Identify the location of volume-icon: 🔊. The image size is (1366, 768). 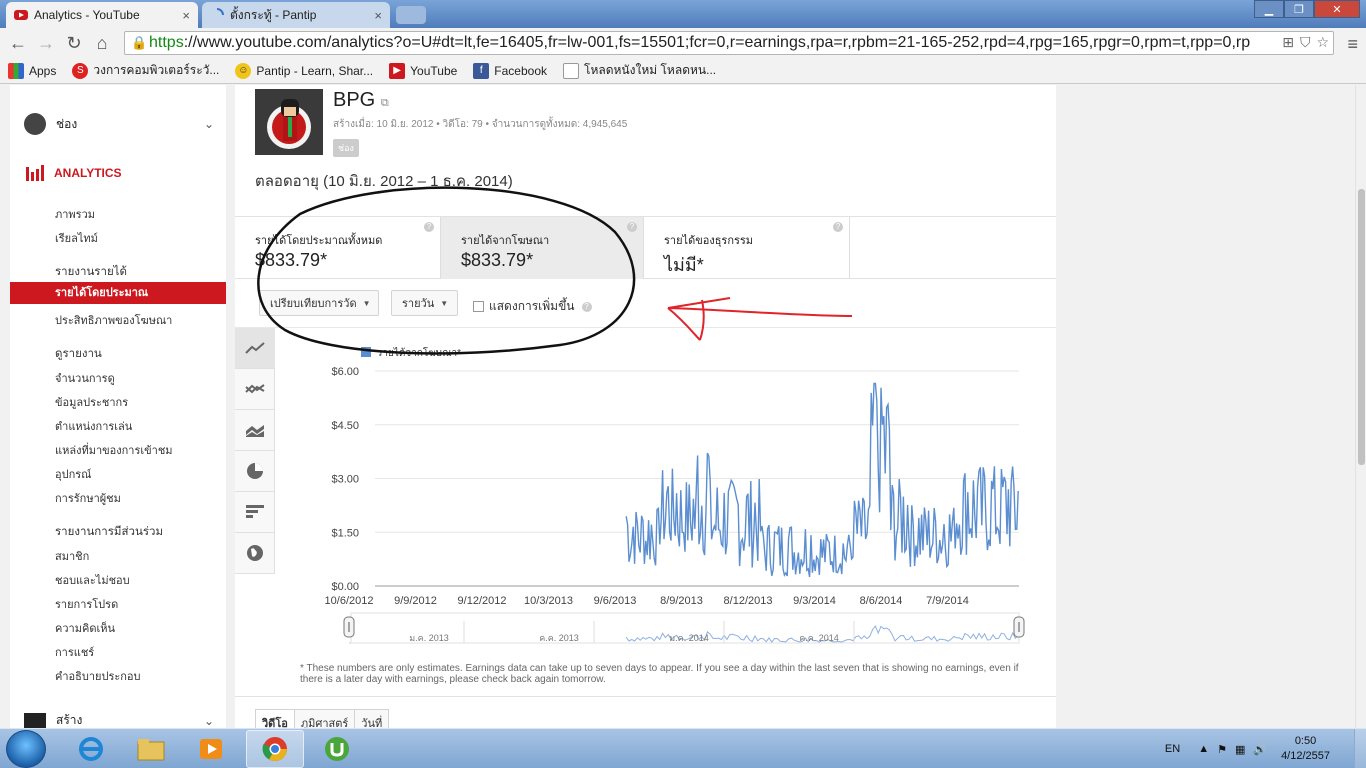
(1260, 749).